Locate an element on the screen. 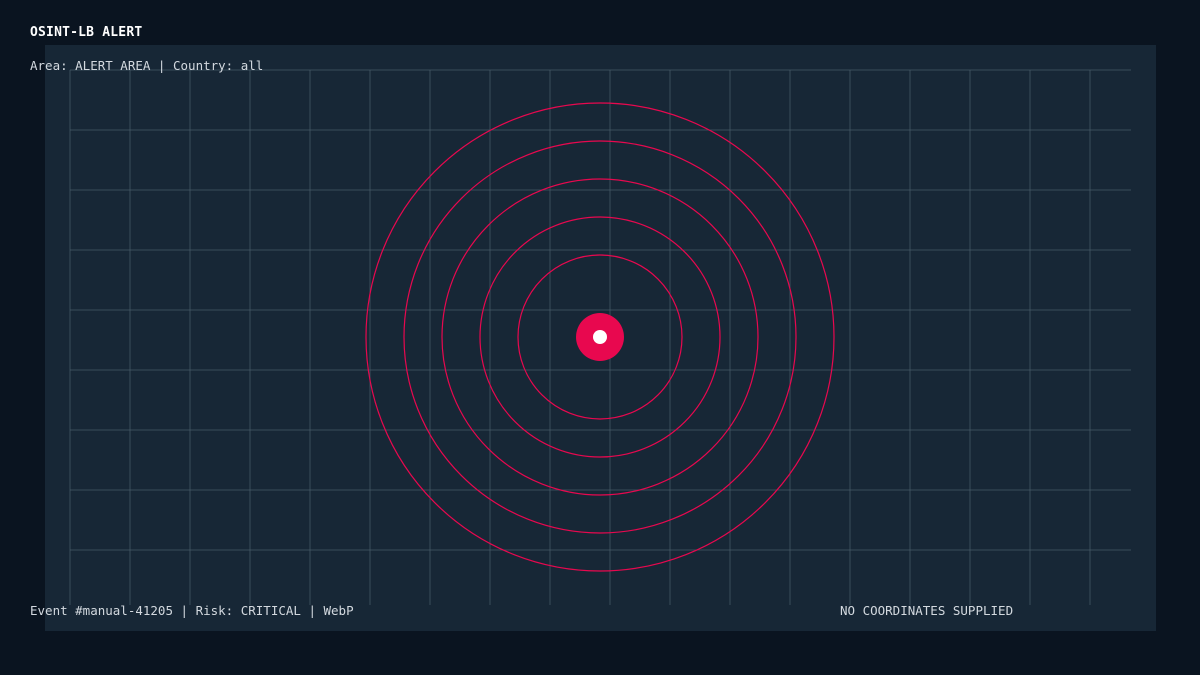 Image resolution: width=1200 pixels, height=675 pixels. page-title: OSINT-LB ALERT is located at coordinates (86, 32).